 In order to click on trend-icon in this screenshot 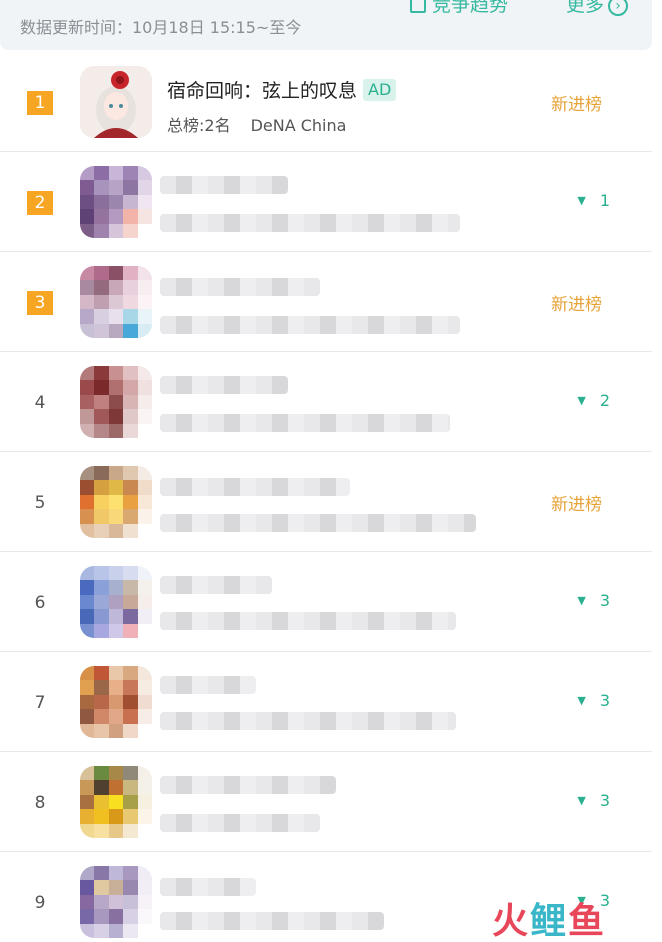, I will do `click(418, 6)`.